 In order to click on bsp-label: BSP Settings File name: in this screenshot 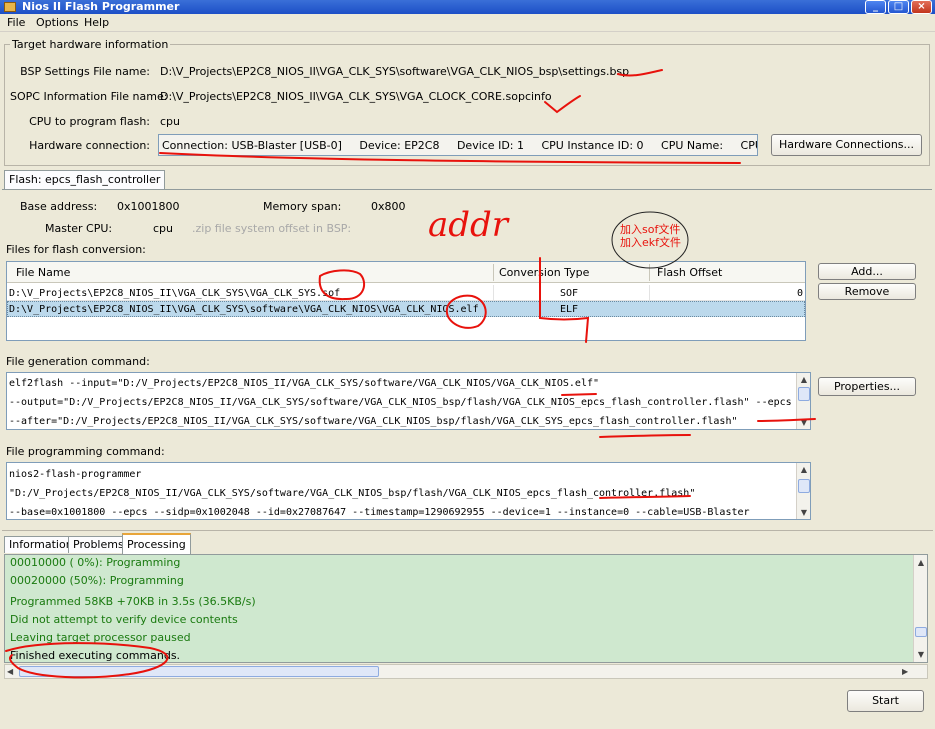, I will do `click(85, 71)`.